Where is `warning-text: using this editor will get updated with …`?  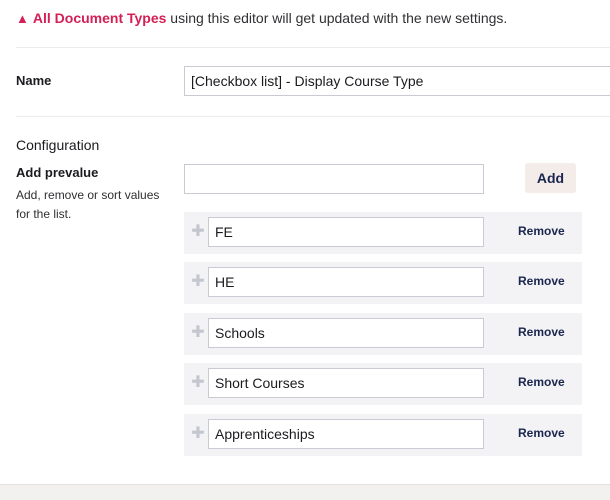 warning-text: using this editor will get updated with … is located at coordinates (337, 18).